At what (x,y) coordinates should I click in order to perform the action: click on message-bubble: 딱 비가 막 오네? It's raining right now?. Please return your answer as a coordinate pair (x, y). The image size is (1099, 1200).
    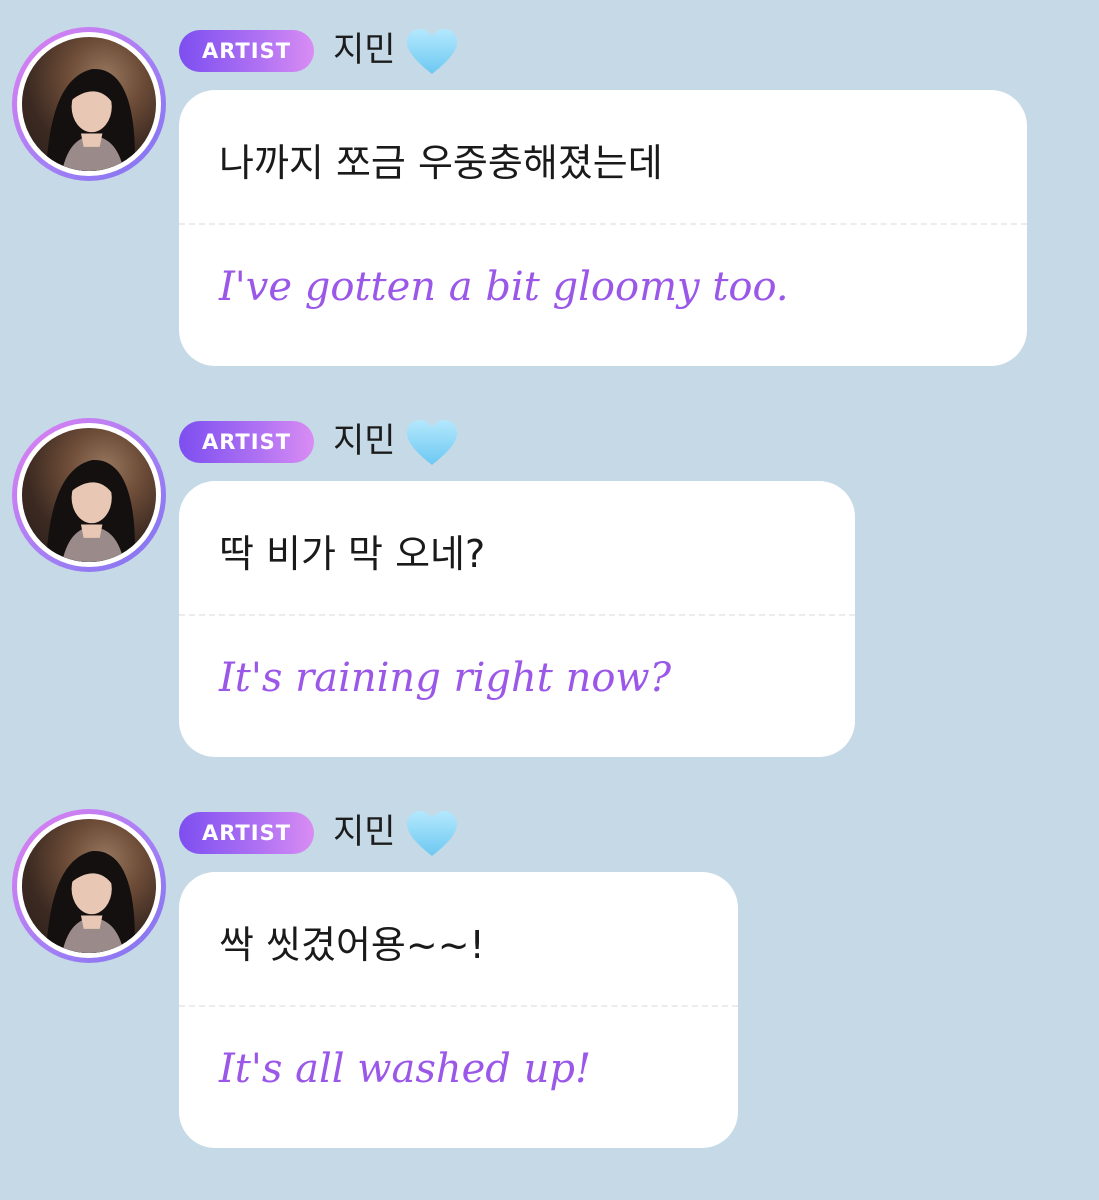
    Looking at the image, I should click on (517, 619).